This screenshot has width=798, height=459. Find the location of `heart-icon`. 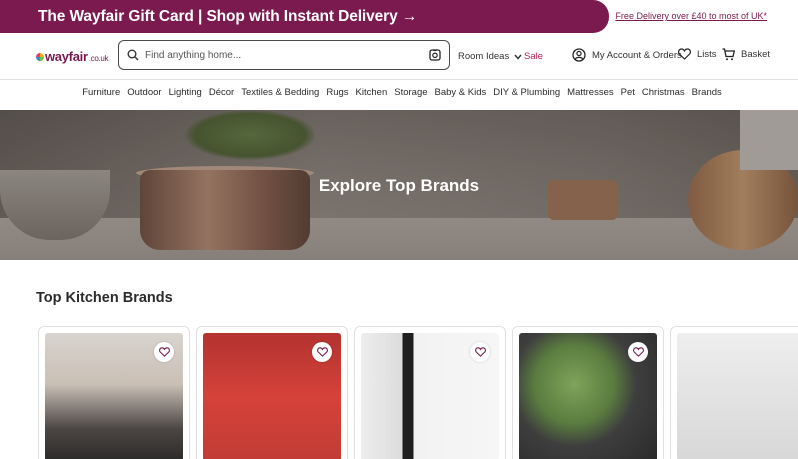

heart-icon is located at coordinates (684, 54).